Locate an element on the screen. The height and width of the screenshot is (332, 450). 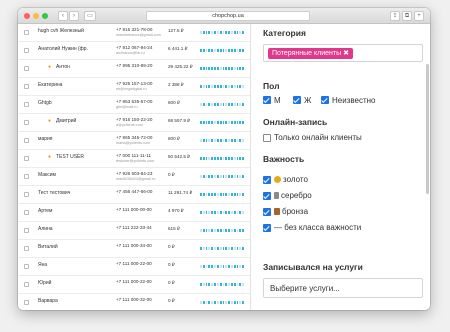
importance-bronze-checkbox is located at coordinates (267, 212).